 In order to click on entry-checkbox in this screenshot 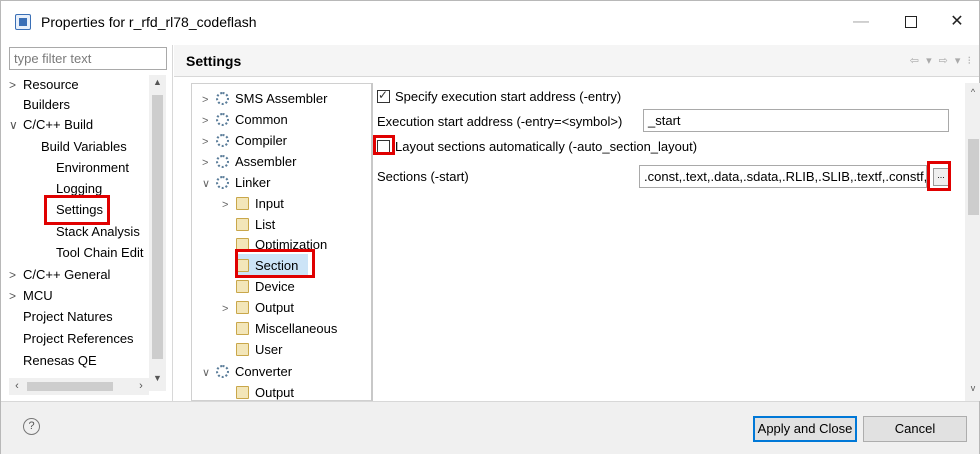, I will do `click(383, 95)`.